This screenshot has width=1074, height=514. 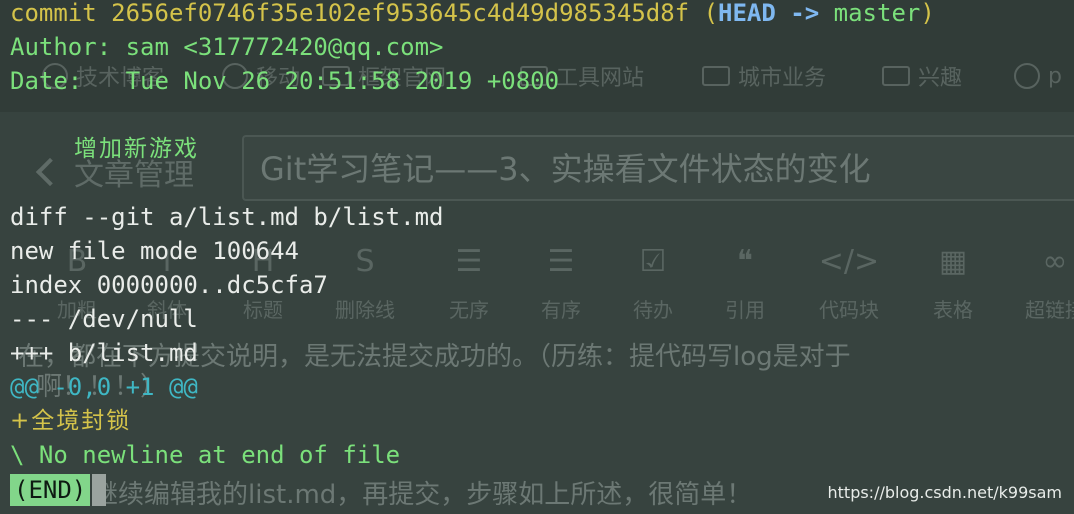 What do you see at coordinates (805, 13) in the screenshot?
I see `ref-arrow: ->` at bounding box center [805, 13].